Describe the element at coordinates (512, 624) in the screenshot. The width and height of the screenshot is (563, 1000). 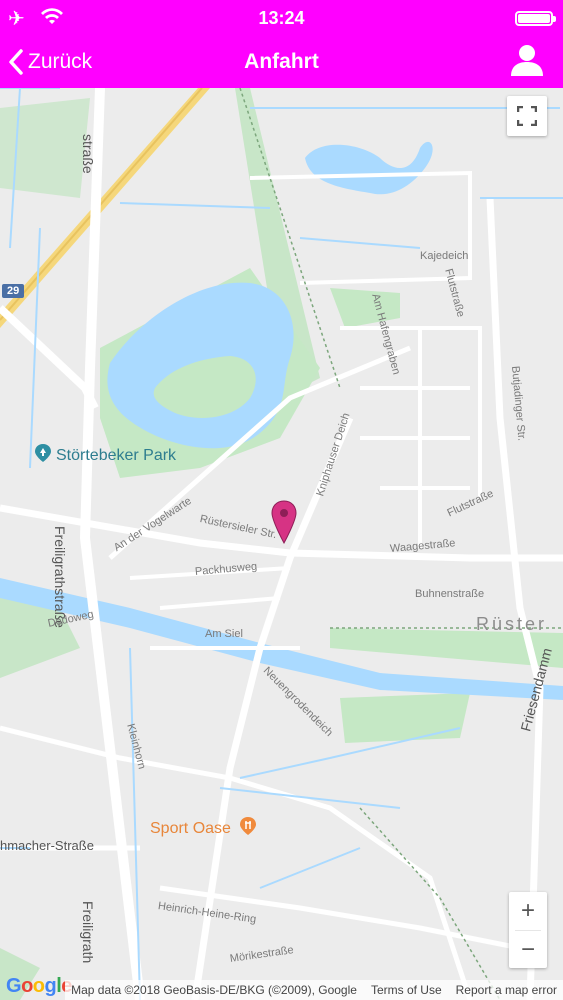
I see `area-label: Rüster` at that location.